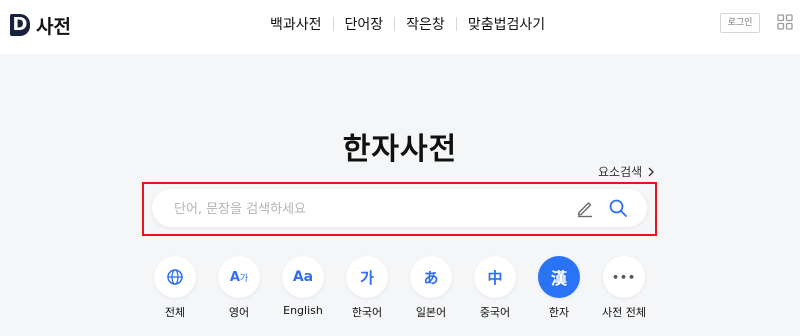 This screenshot has height=336, width=800. I want to click on search-icon, so click(618, 208).